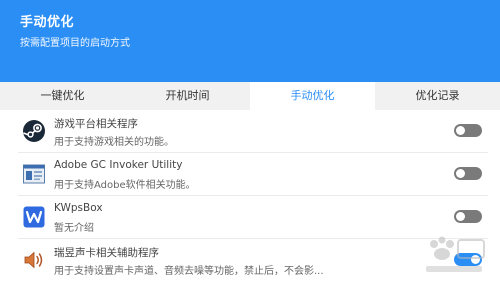  I want to click on list-item: 游戏平台相关程序 用于支持游戏相关的功能。, so click(253, 131).